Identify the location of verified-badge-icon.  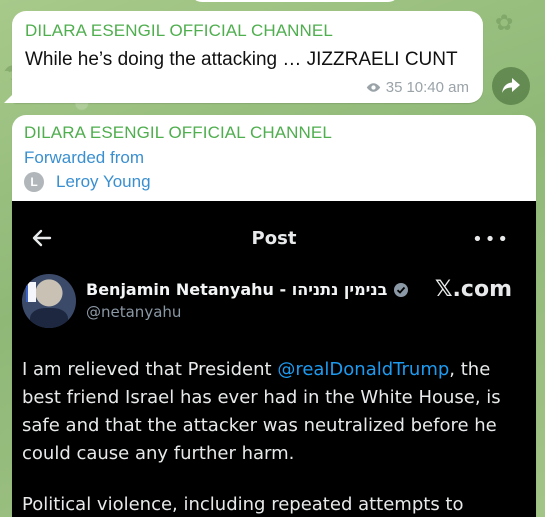
(401, 289).